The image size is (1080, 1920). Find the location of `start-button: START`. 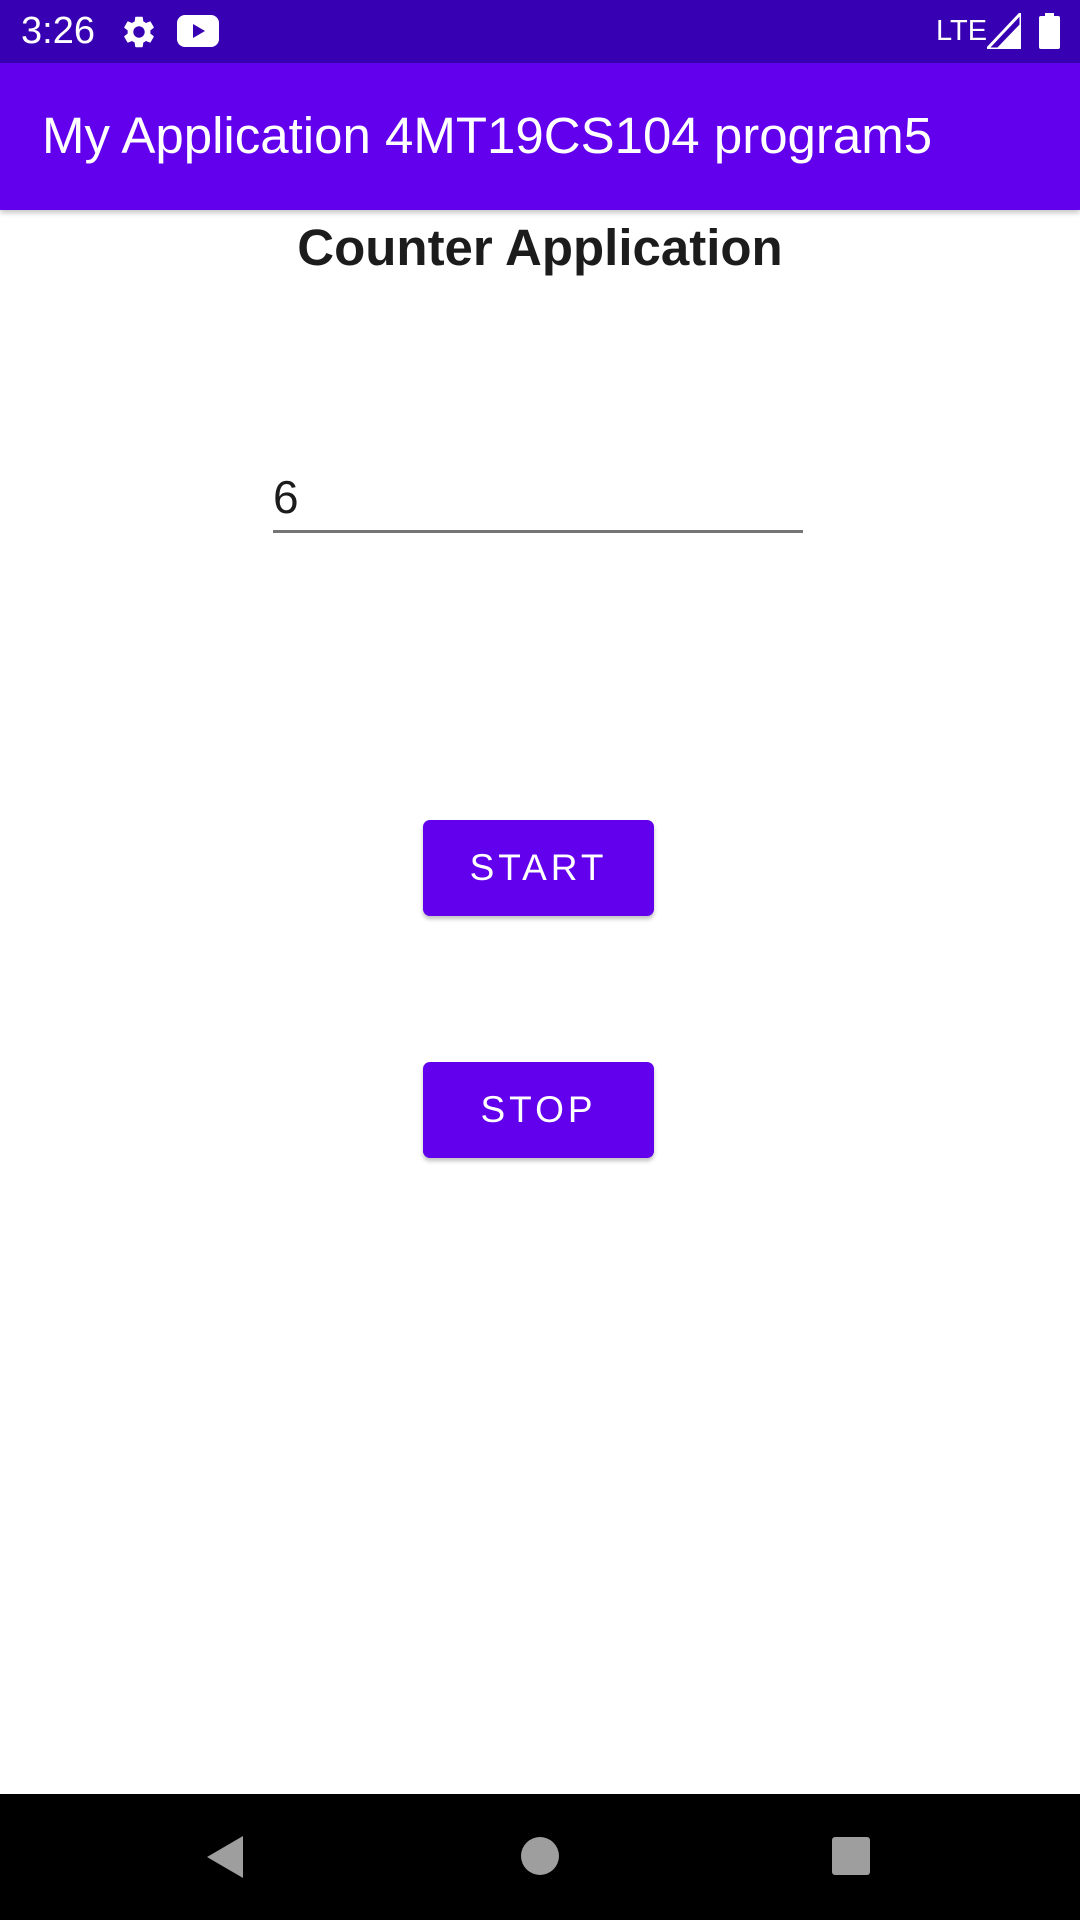

start-button: START is located at coordinates (538, 868).